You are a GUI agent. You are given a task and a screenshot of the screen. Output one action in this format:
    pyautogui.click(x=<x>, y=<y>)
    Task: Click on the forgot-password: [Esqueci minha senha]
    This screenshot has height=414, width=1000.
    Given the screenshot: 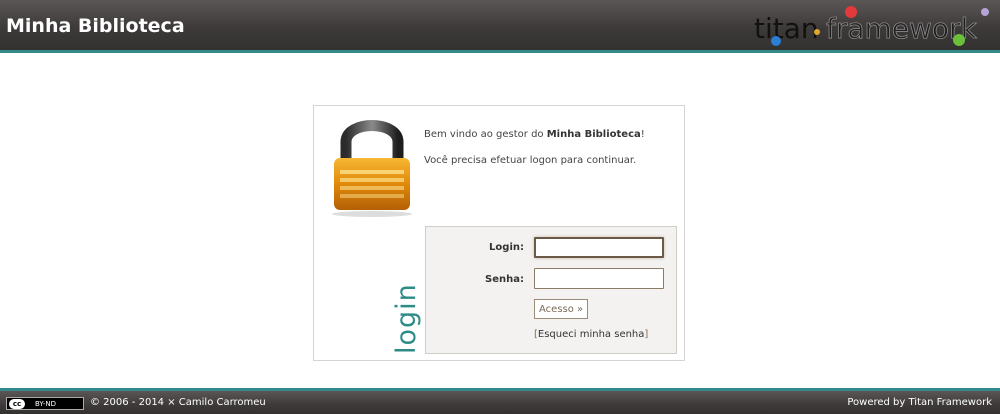 What is the action you would take?
    pyautogui.click(x=591, y=334)
    